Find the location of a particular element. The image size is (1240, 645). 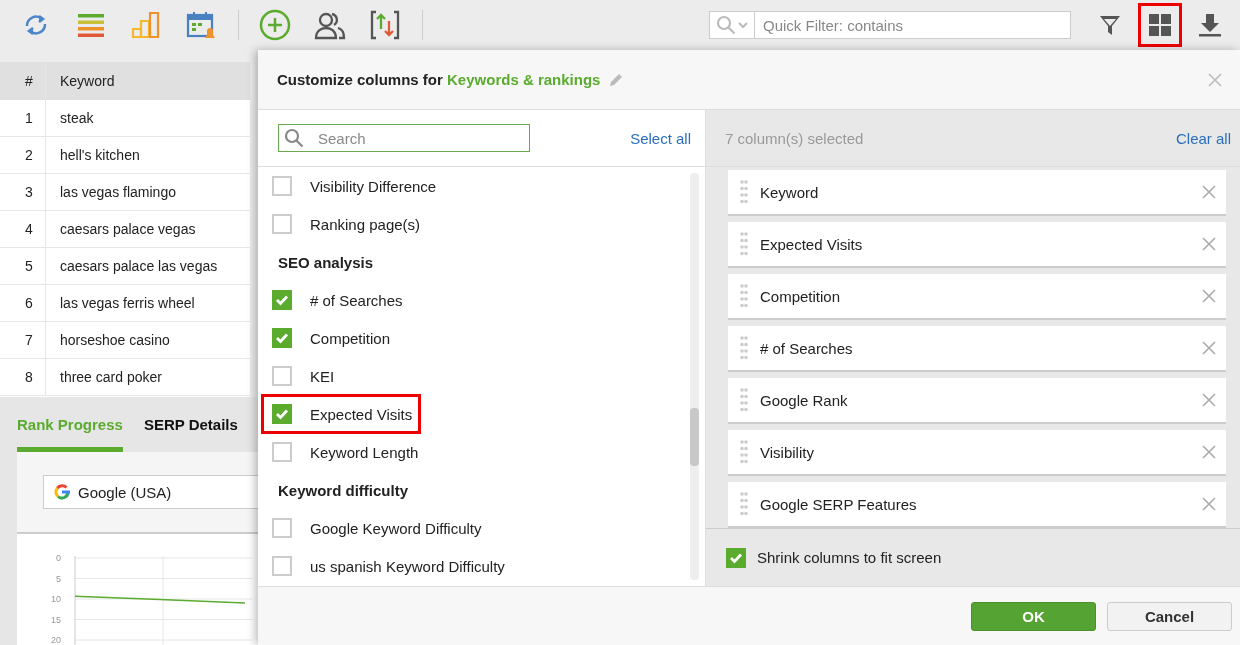

axis-tick-label: 10 is located at coordinates (56, 599).